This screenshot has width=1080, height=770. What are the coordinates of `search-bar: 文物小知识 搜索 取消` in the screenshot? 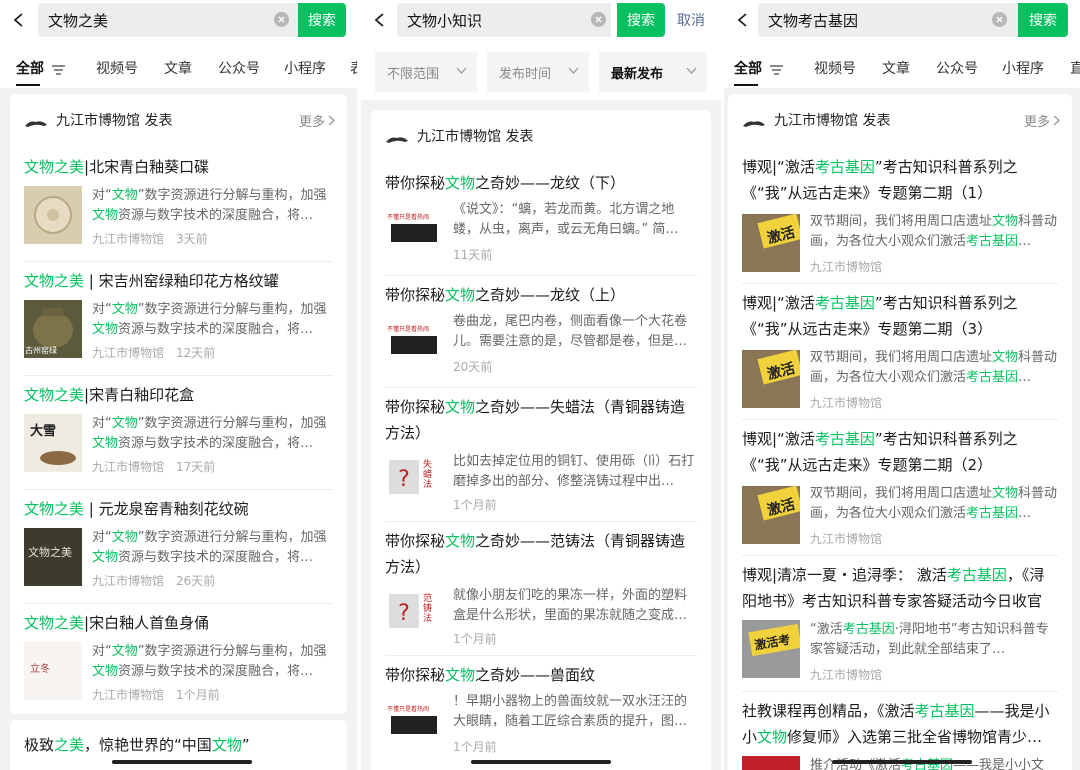 It's located at (541, 22).